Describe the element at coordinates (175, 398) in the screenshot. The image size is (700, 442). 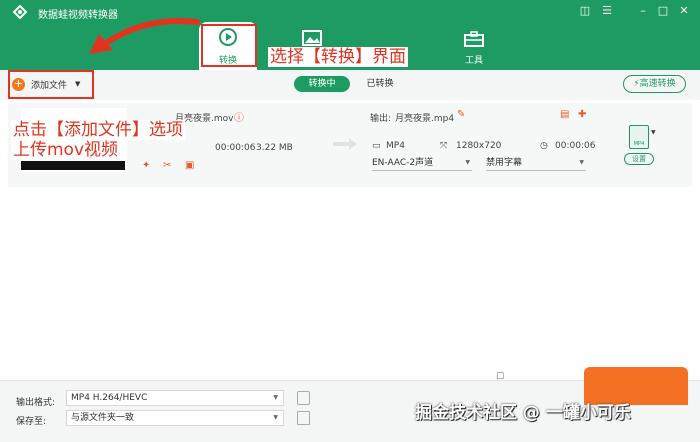
I see `output-format-select: MP4 H.264/HEVC` at that location.